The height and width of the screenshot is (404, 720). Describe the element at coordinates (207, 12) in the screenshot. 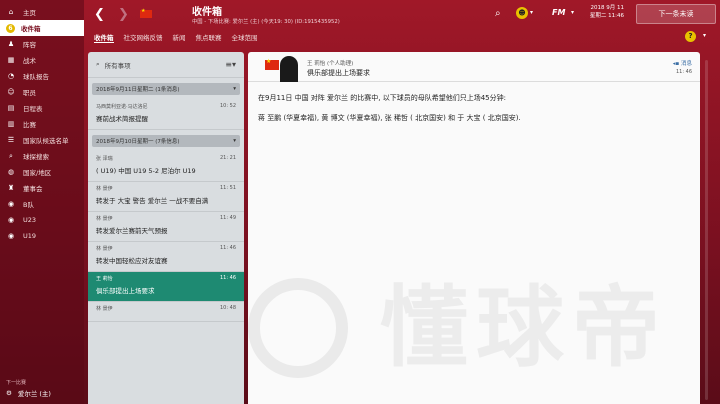

I see `page-title: 收件箱` at that location.